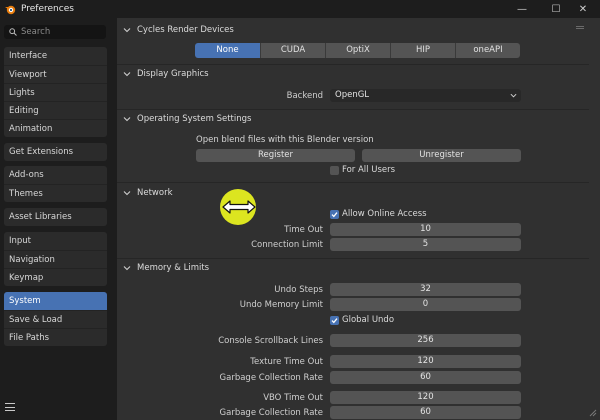 This screenshot has width=600, height=420. I want to click on backend-value: OpenGL, so click(352, 95).